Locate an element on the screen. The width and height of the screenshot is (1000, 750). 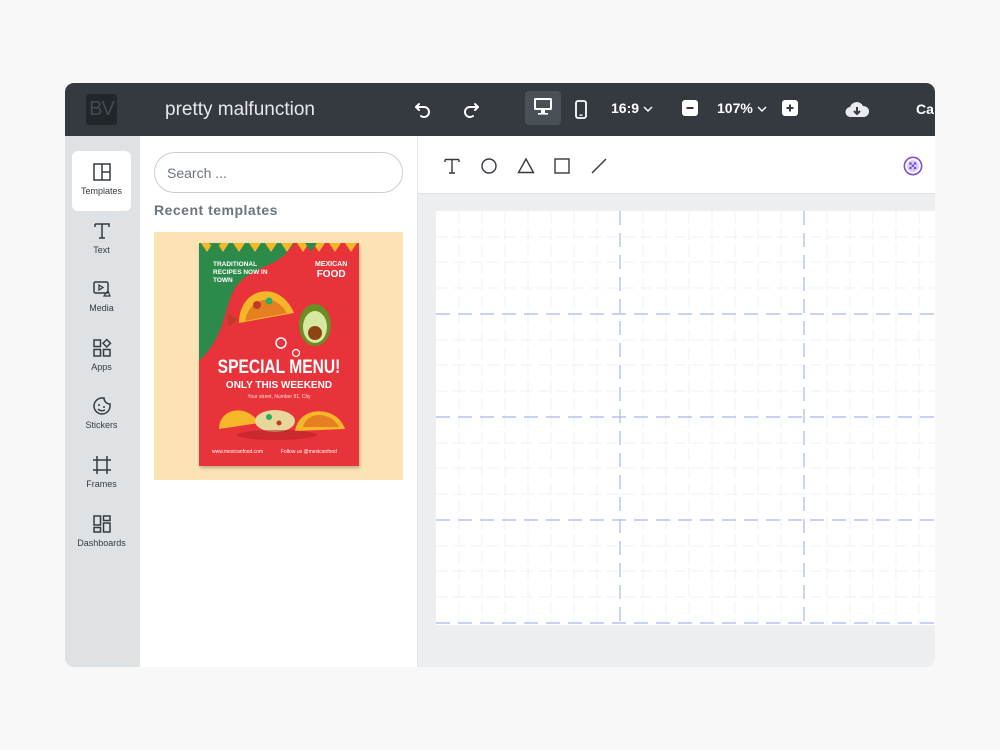
sidebar-item-media: Media is located at coordinates (101, 298).